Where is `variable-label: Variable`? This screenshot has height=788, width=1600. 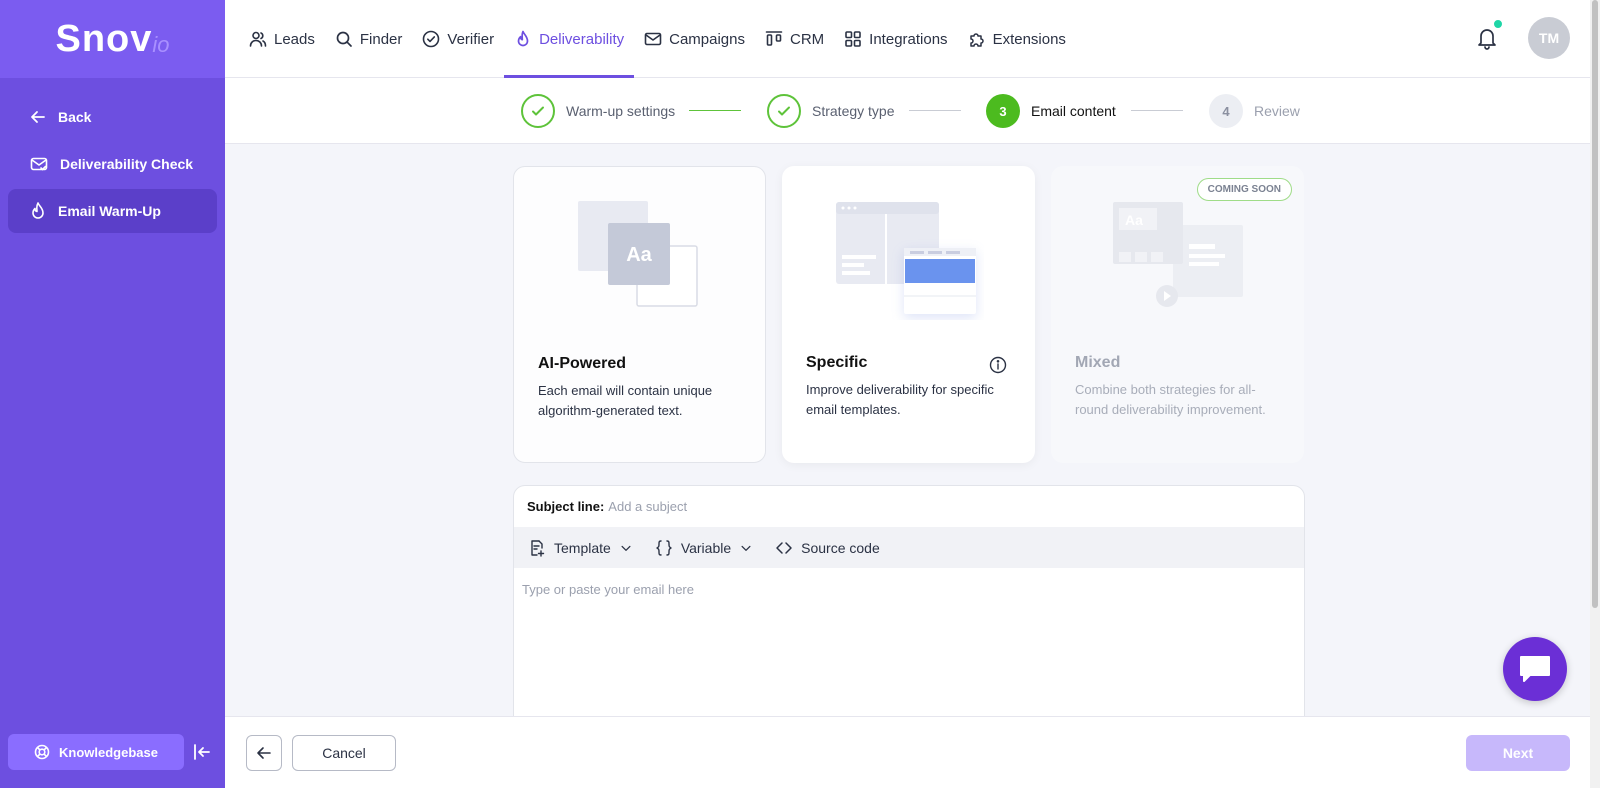
variable-label: Variable is located at coordinates (706, 547).